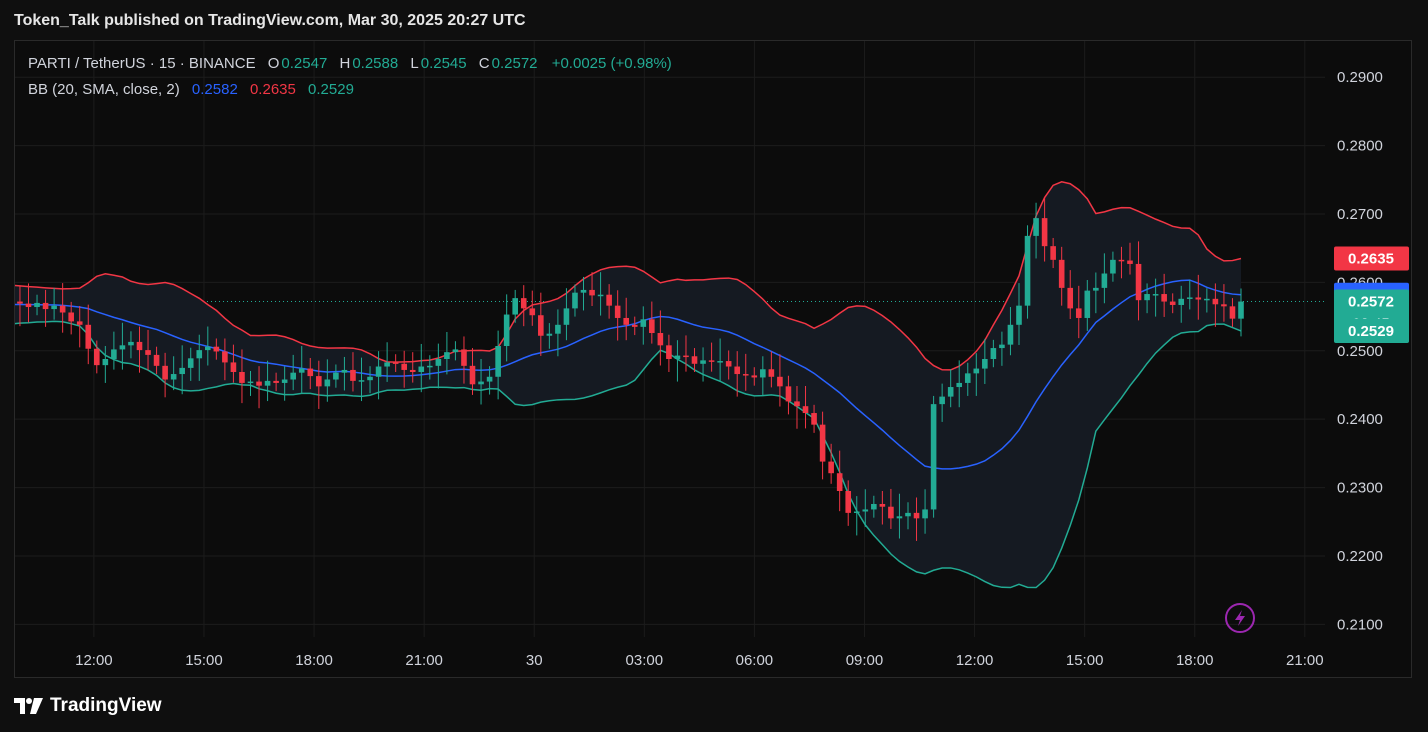  I want to click on low-value: 0.2545, so click(443, 63).